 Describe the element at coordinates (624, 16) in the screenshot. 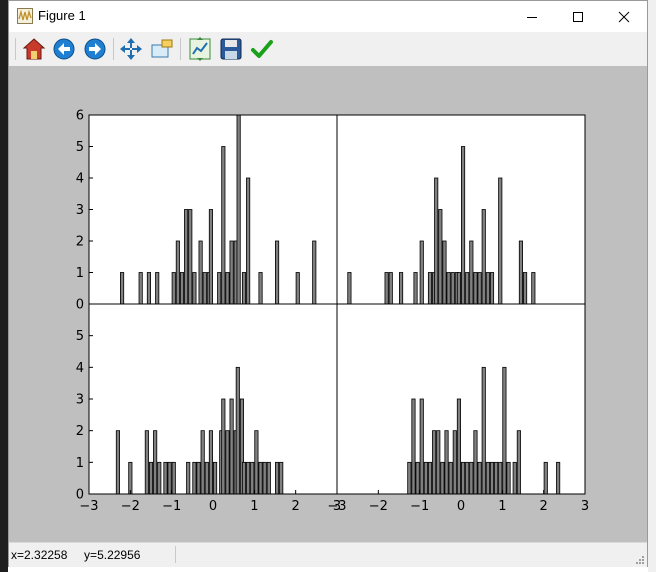

I see `close-button` at that location.